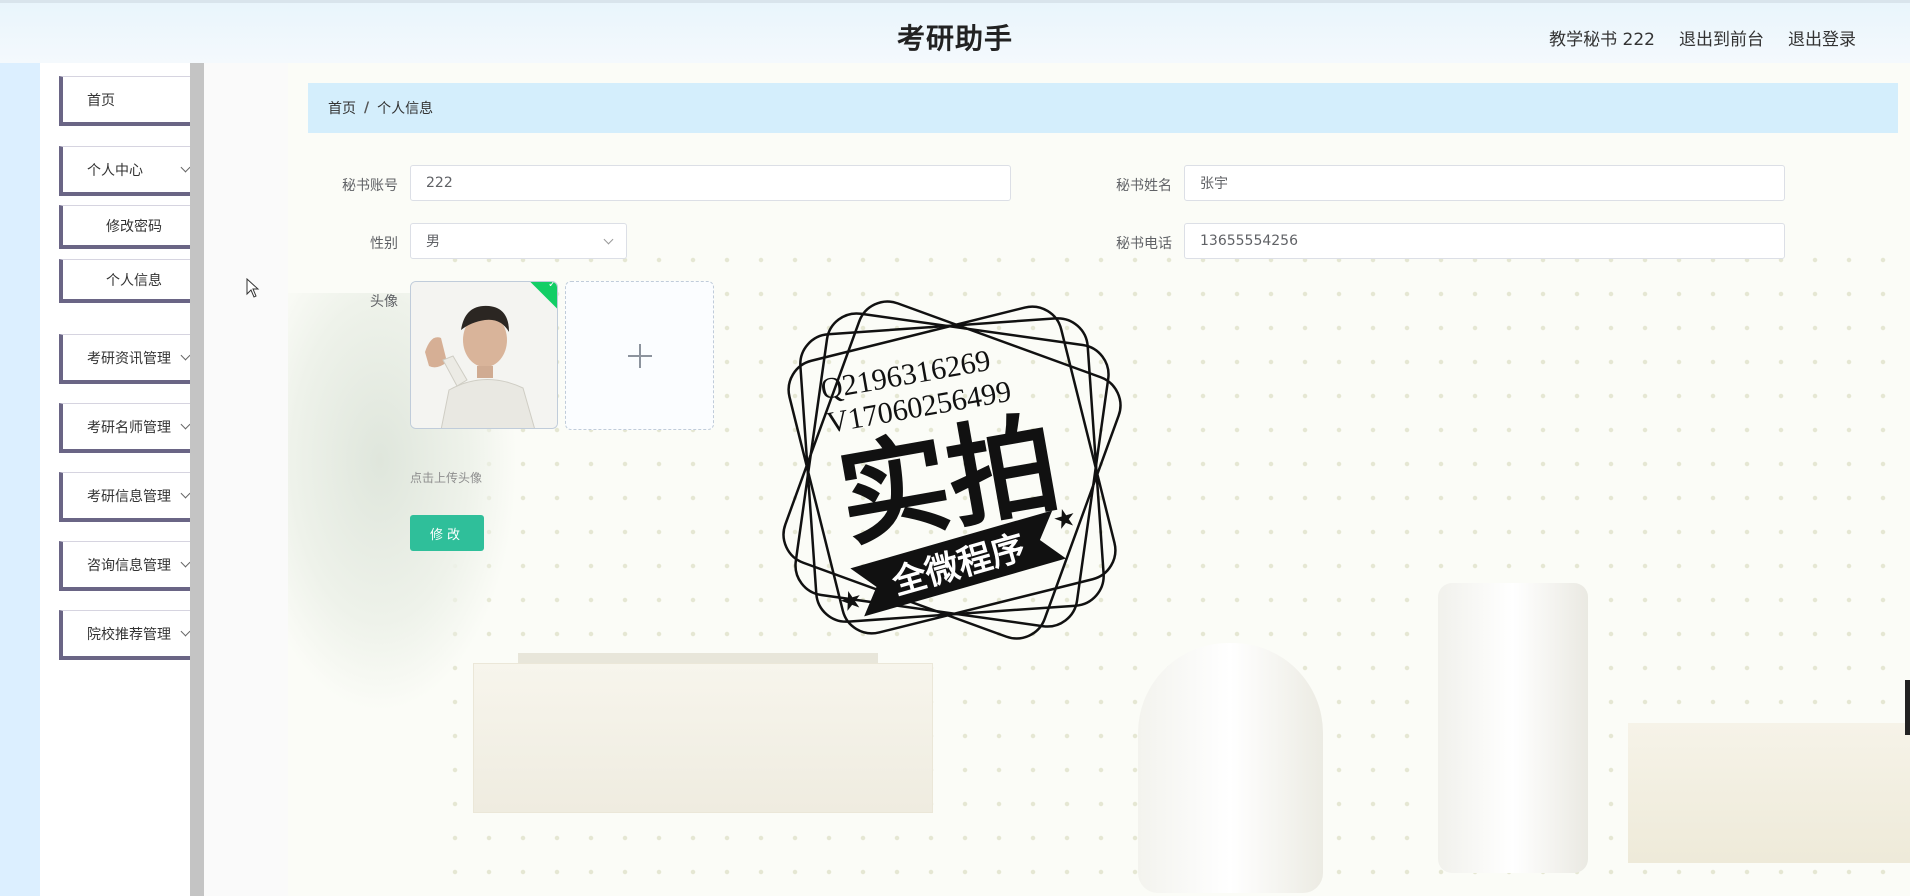  Describe the element at coordinates (384, 302) in the screenshot. I see `avatar-label: 头像` at that location.